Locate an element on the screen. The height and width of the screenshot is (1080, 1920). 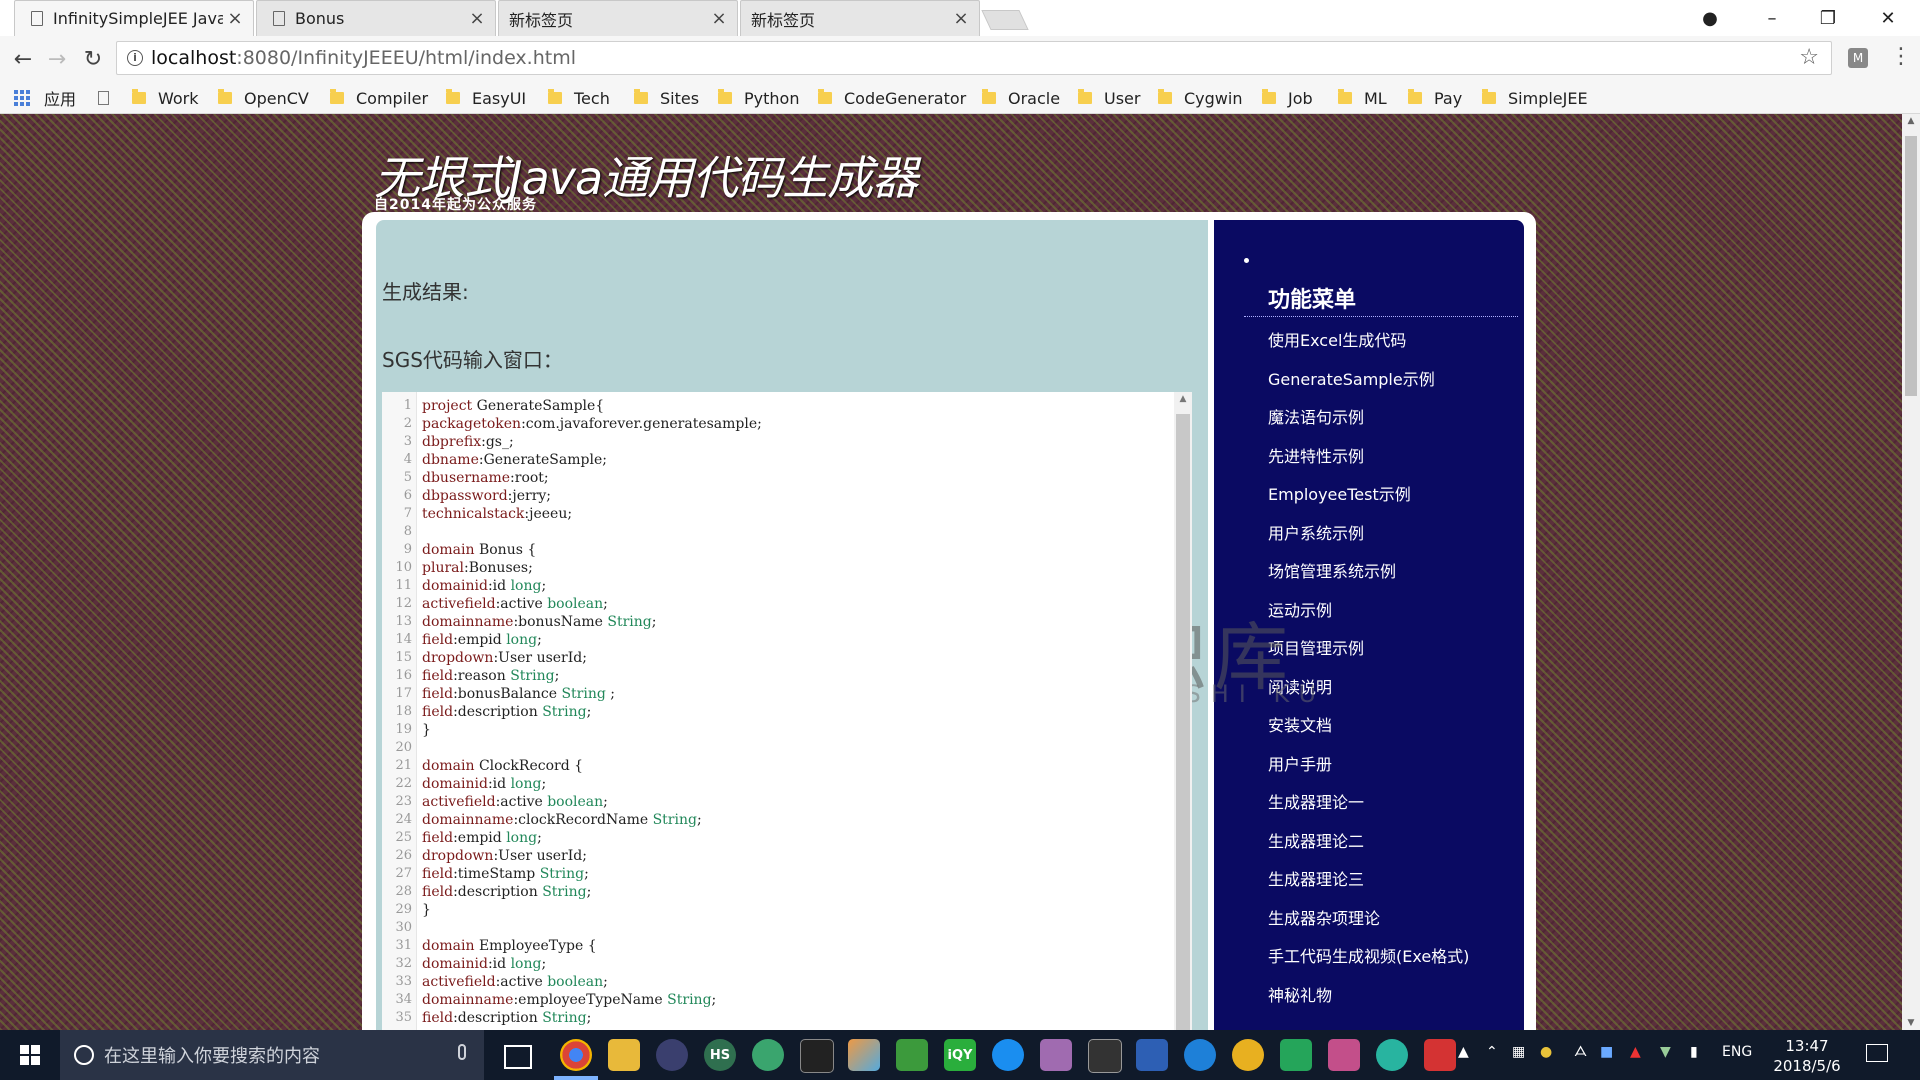
atom-icon is located at coordinates (768, 1055).